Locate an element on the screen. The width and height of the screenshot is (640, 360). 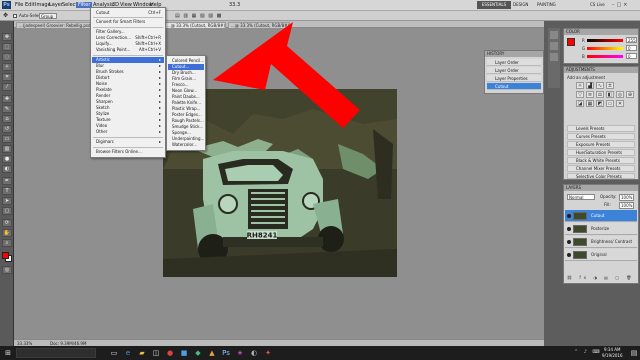
adjustment-preset: Hue/Saturation Presets is located at coordinates (601, 152).